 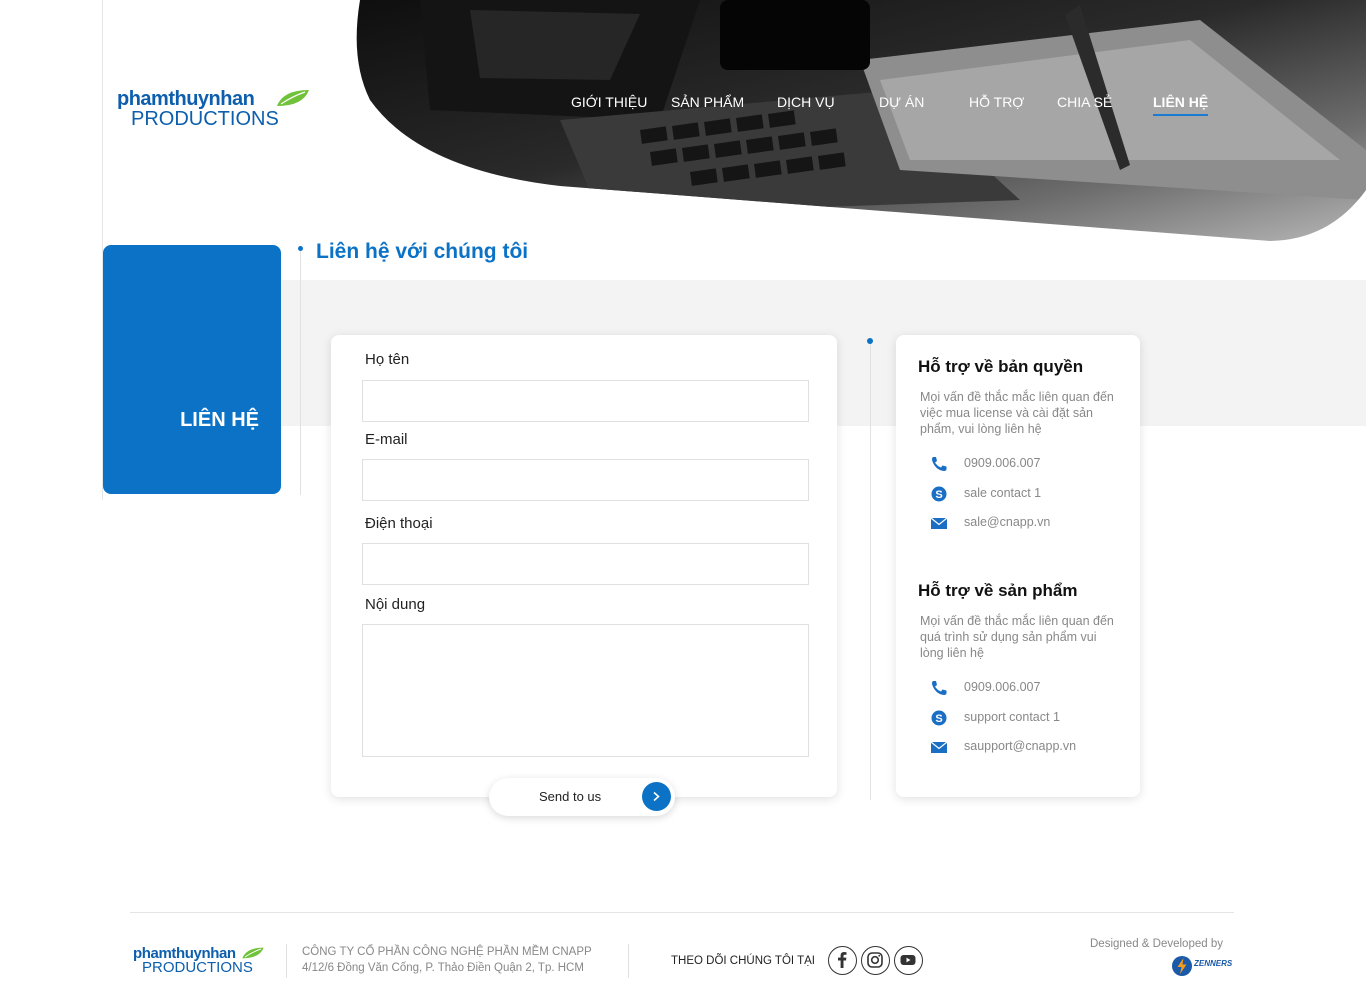 What do you see at coordinates (197, 967) in the screenshot?
I see `footer-brand-subname: PRODUCTIONS` at bounding box center [197, 967].